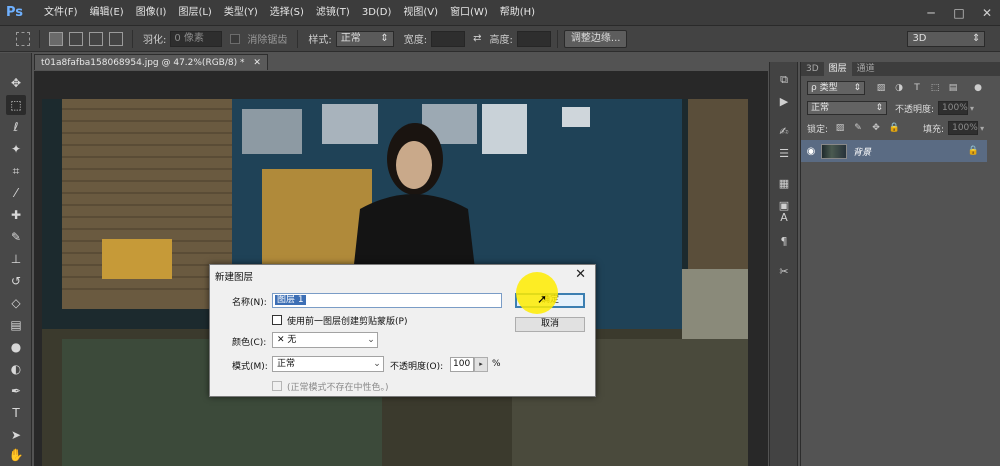  I want to click on shape-filter-icon: ⬚, so click(935, 88).